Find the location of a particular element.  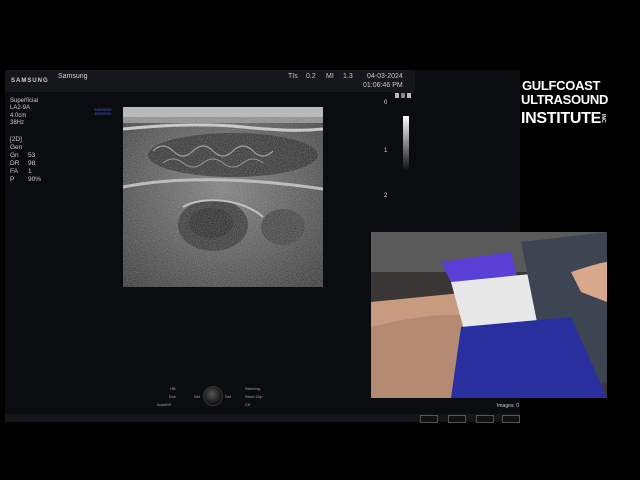

param-row: DR 98 is located at coordinates (23, 163).